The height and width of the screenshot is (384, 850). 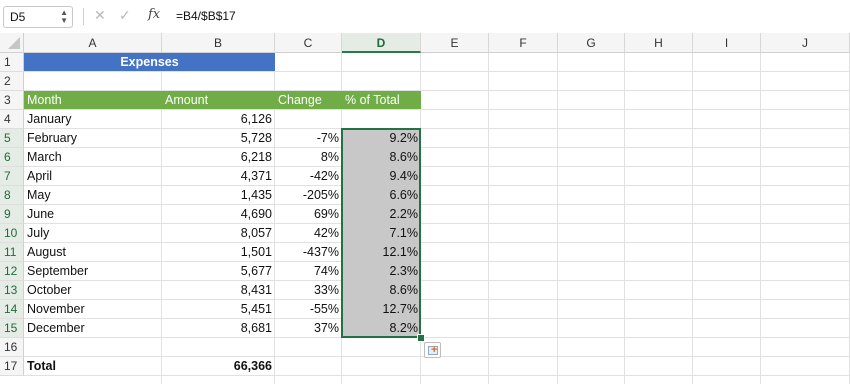 I want to click on sheet-title-expenses: Expenses, so click(x=149, y=62).